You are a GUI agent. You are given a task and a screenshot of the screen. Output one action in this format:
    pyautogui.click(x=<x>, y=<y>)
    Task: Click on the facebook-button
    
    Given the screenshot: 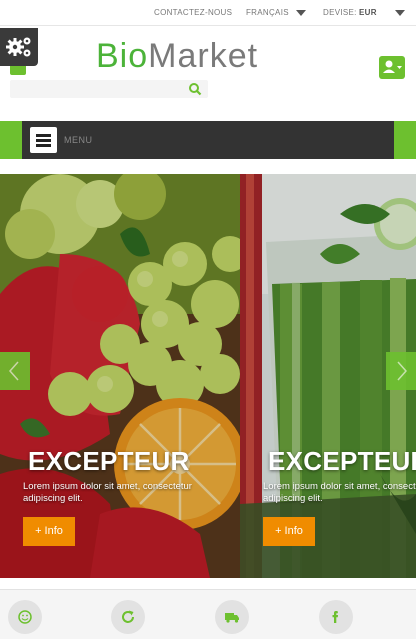 What is the action you would take?
    pyautogui.click(x=336, y=617)
    